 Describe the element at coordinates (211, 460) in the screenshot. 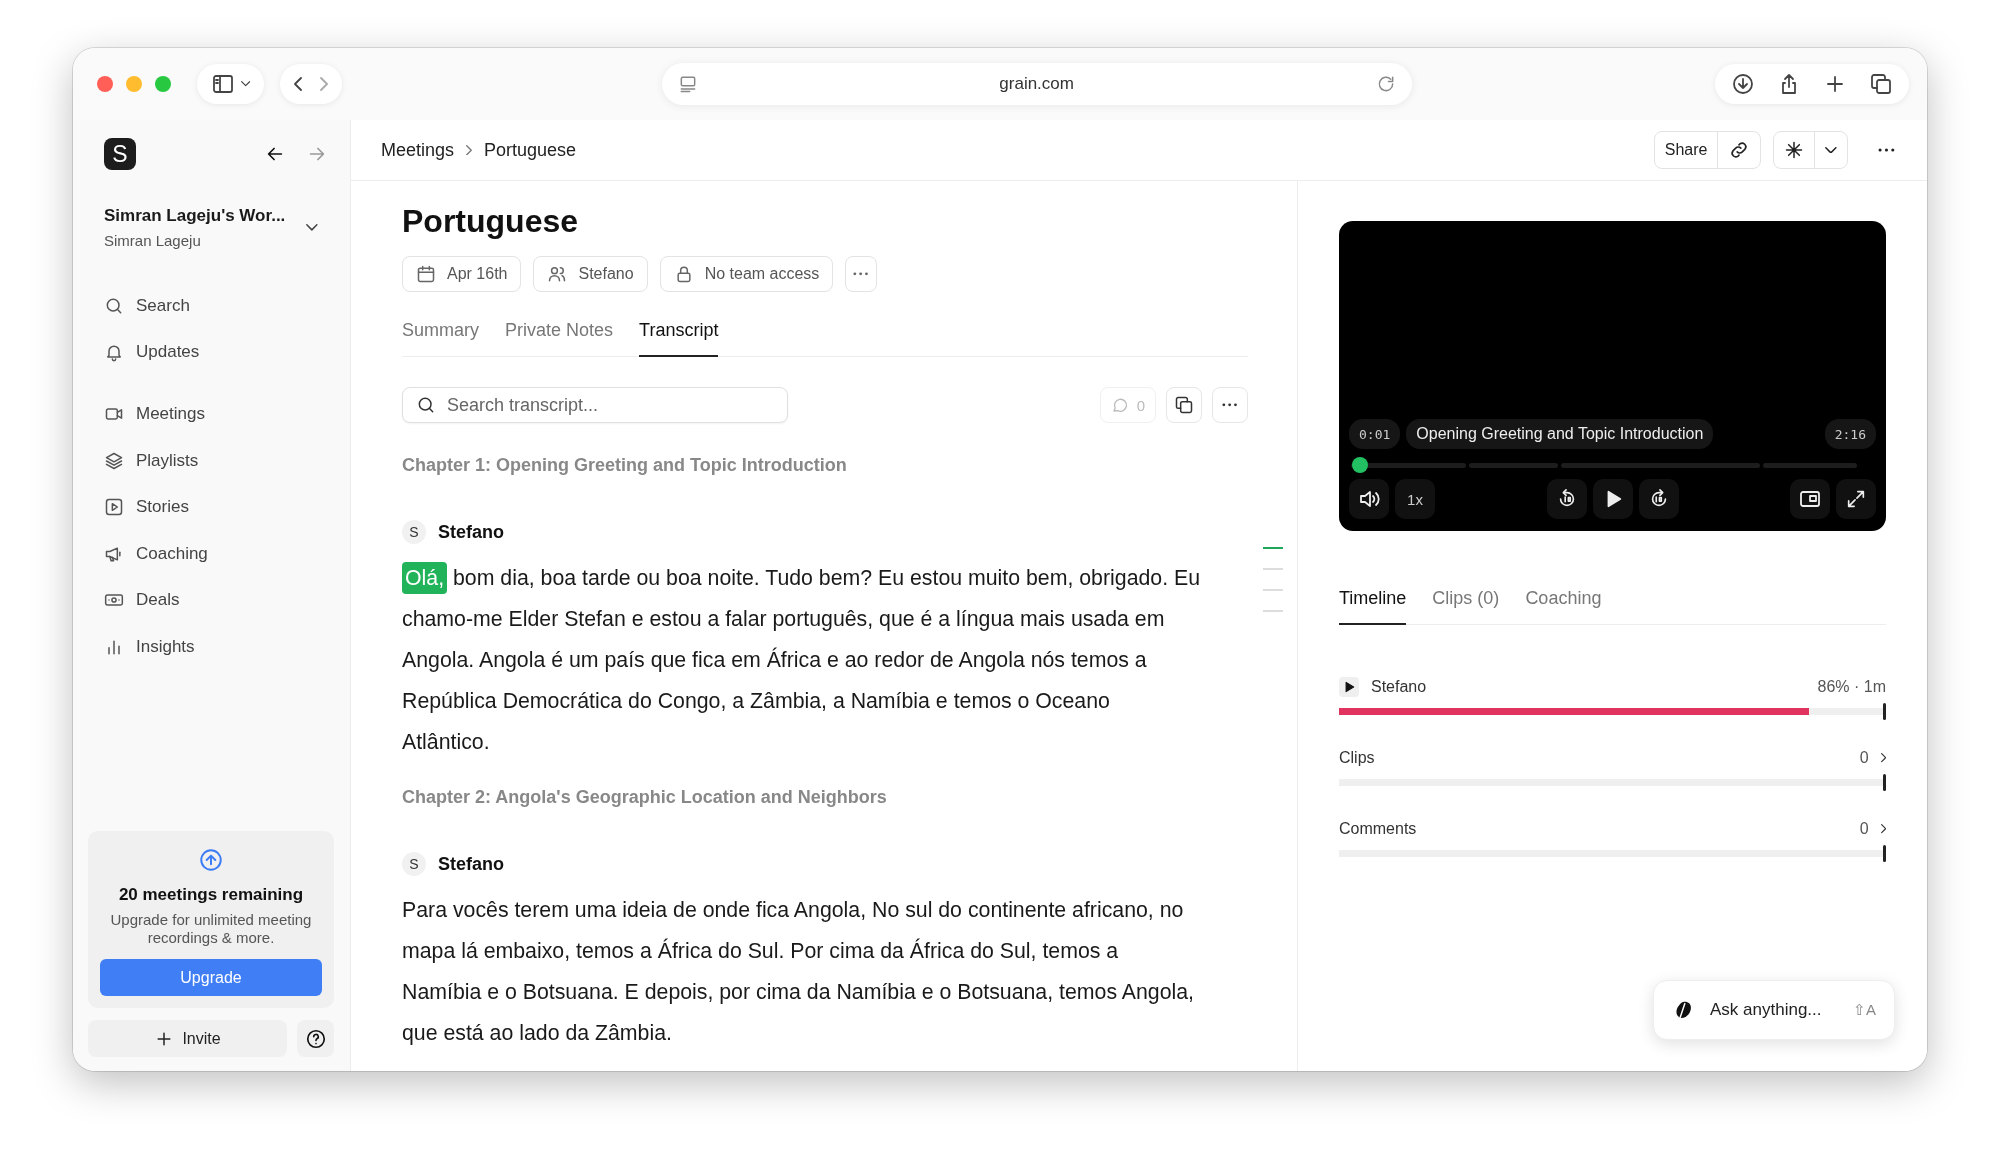

I see `nav-item: Playlists` at that location.